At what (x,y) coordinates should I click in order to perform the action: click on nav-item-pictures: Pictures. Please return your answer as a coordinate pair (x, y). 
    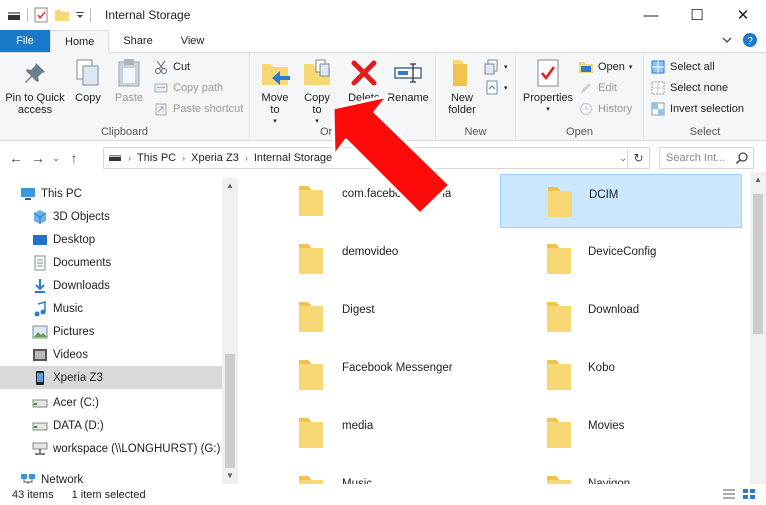
    Looking at the image, I should click on (111, 331).